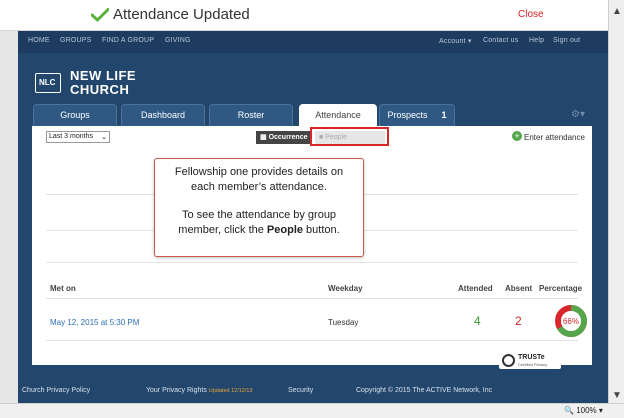  Describe the element at coordinates (163, 115) in the screenshot. I see `tab-dashboard: Dashboard` at that location.